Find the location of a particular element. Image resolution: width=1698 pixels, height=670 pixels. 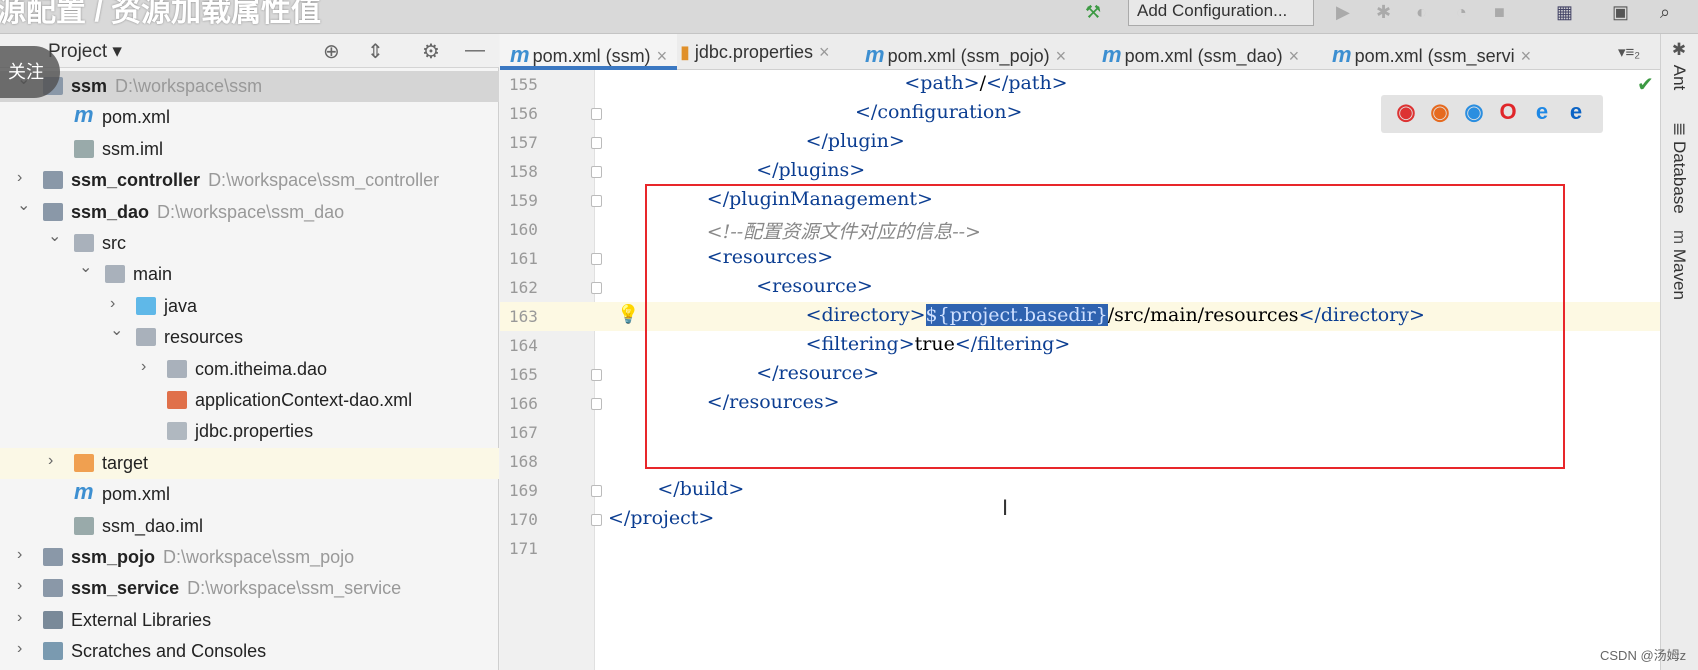

project-view-selector: Project ▾ is located at coordinates (85, 51).